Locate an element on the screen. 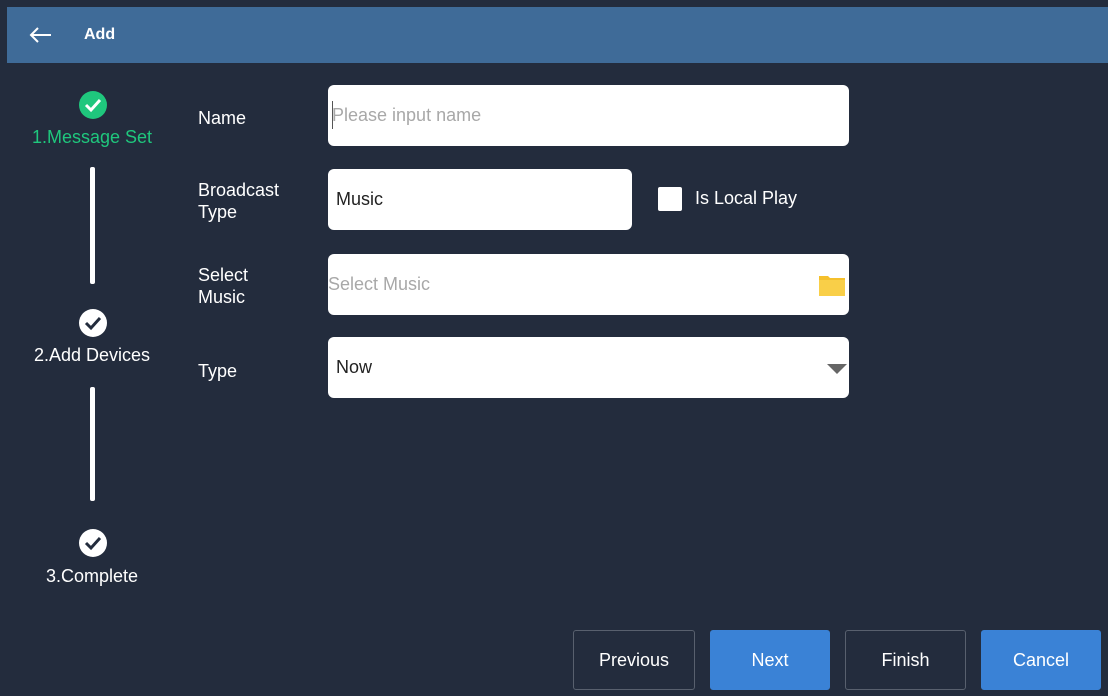  type-dropdown: Now is located at coordinates (588, 367).